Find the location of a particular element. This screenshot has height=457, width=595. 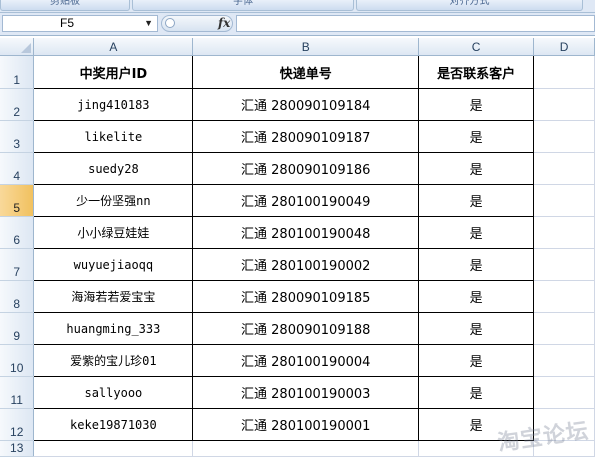

cell-tracking: 汇通 280090109186 is located at coordinates (306, 168).